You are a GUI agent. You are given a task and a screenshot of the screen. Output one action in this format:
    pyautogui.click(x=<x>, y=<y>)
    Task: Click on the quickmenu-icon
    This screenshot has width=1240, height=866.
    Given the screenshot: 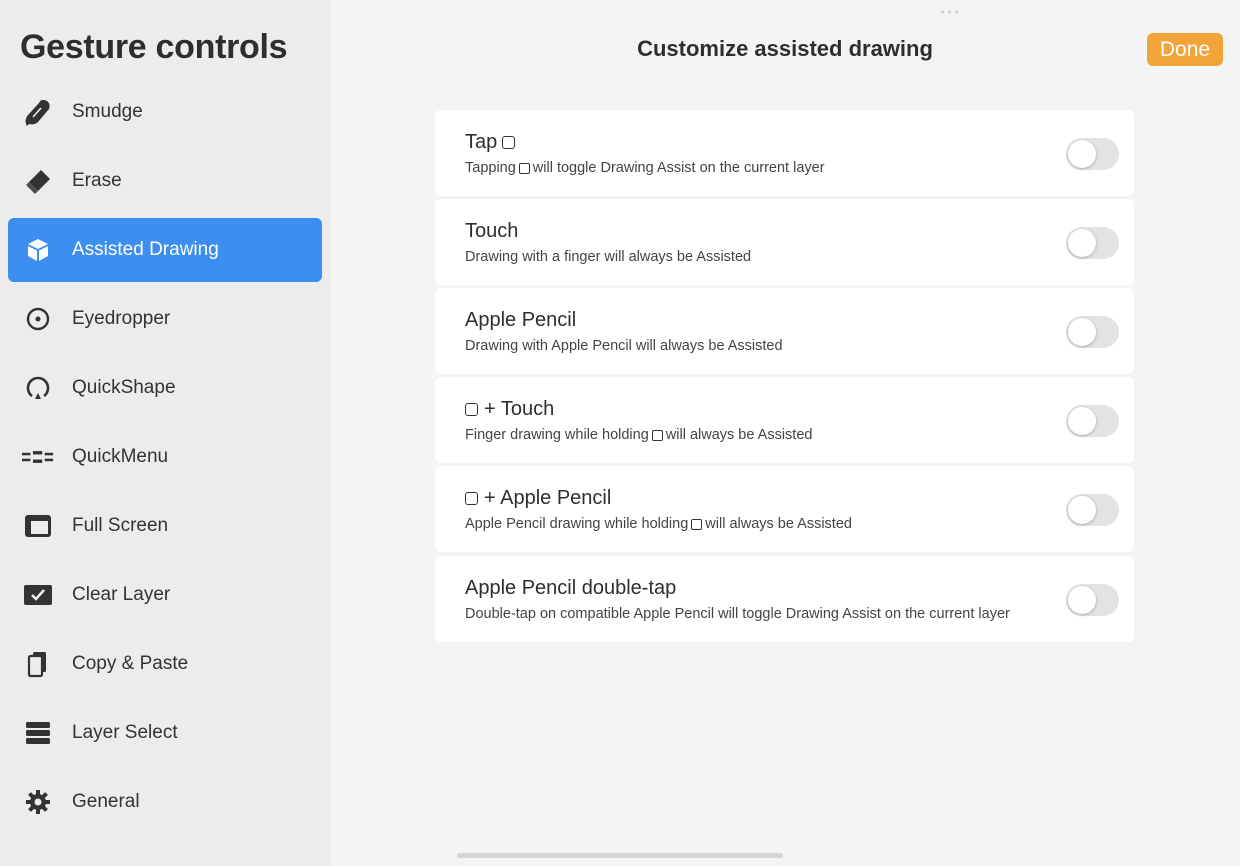 What is the action you would take?
    pyautogui.click(x=38, y=457)
    